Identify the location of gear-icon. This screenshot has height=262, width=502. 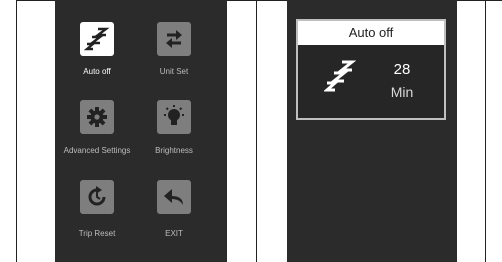
(97, 117).